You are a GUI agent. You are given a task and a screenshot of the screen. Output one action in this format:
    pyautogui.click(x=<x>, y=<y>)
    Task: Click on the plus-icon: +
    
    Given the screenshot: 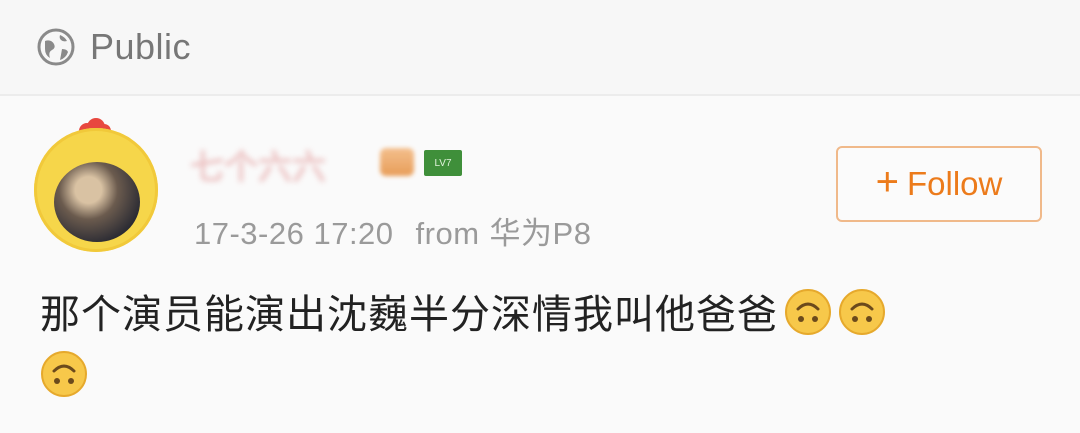 What is the action you would take?
    pyautogui.click(x=887, y=182)
    